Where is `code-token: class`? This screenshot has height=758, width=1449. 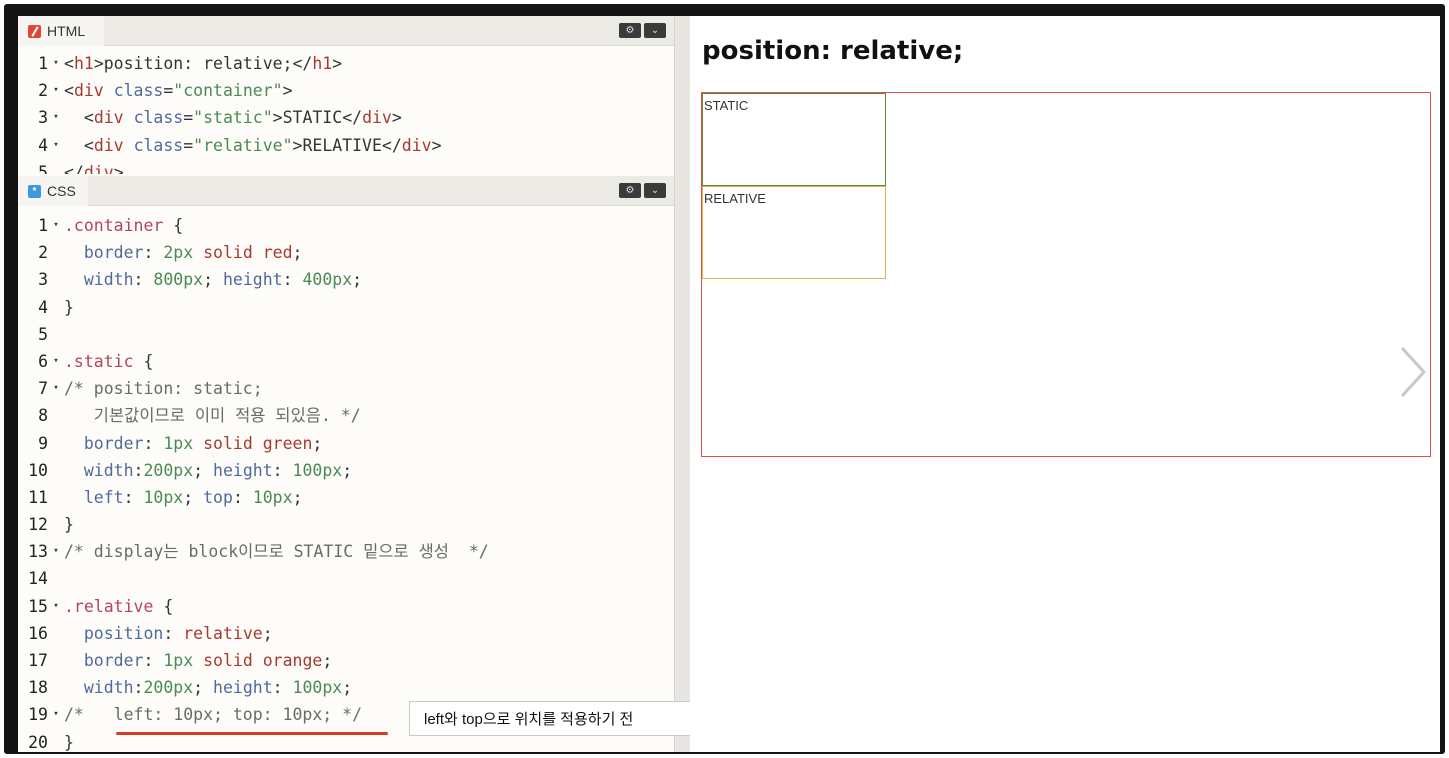
code-token: class is located at coordinates (138, 91).